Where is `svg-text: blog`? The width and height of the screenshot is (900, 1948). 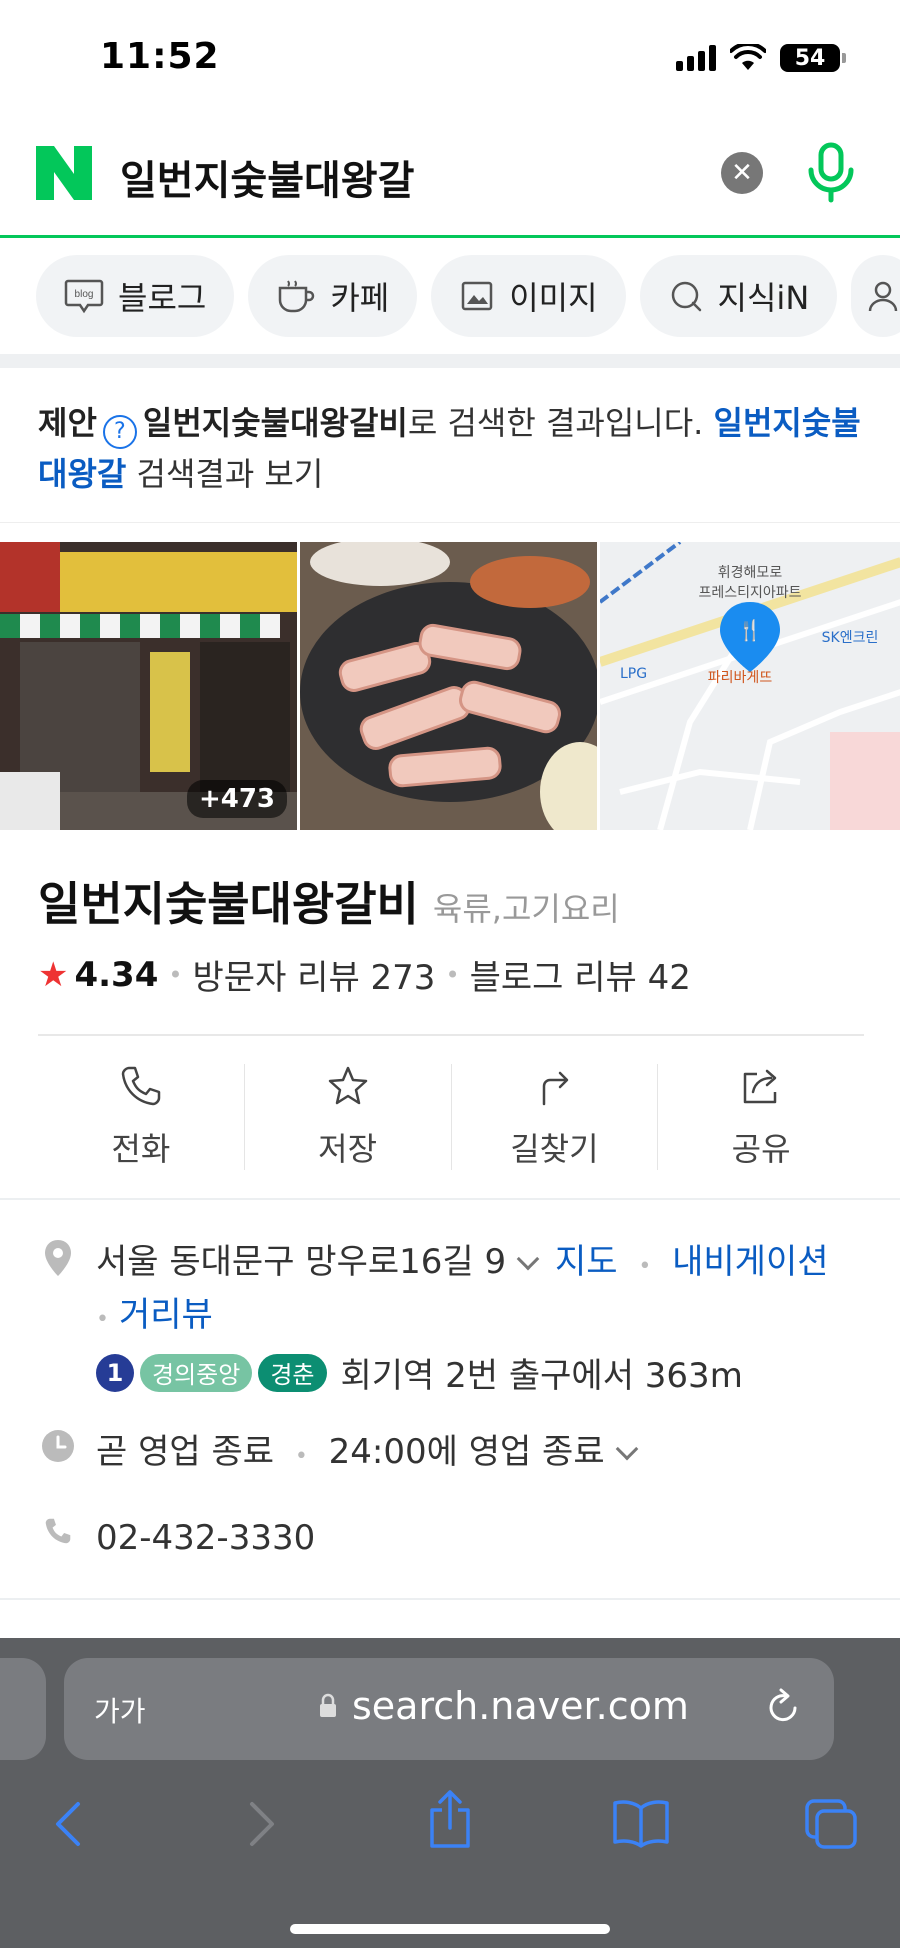
svg-text: blog is located at coordinates (84, 294).